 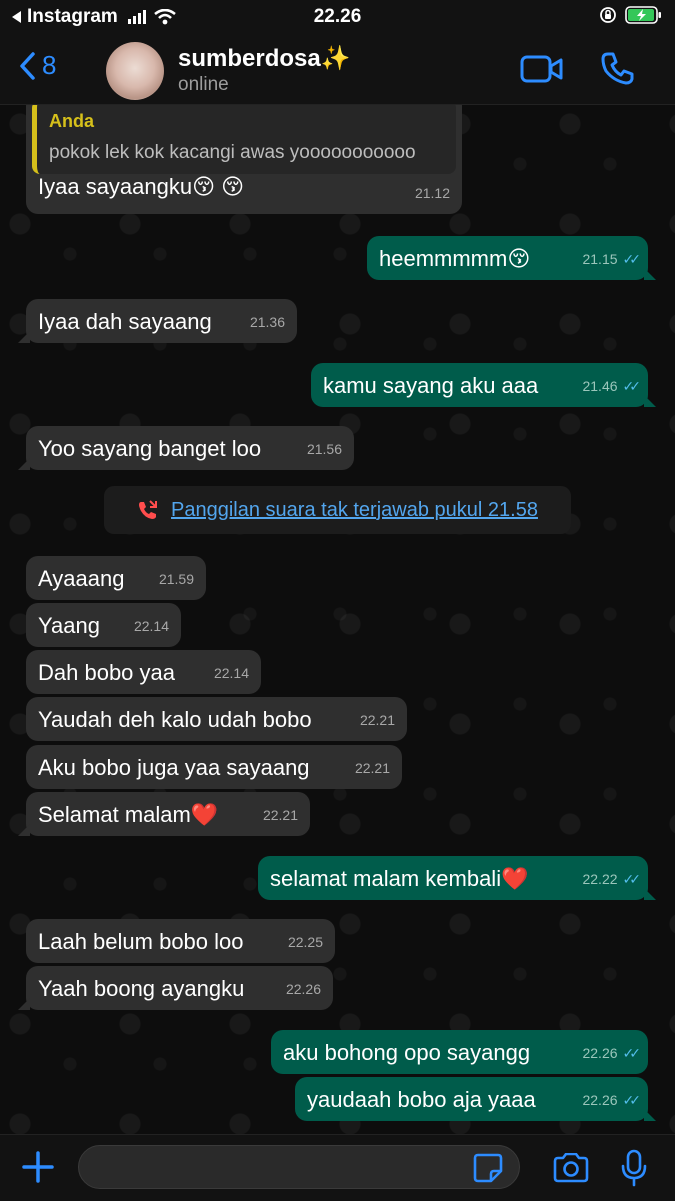 I want to click on phone-icon, so click(x=618, y=68).